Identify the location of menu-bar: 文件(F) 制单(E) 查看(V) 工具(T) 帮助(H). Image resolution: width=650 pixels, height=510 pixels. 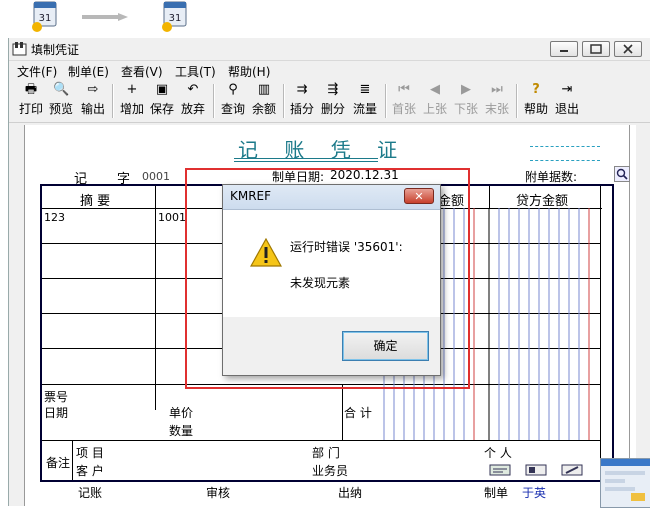
(329, 70).